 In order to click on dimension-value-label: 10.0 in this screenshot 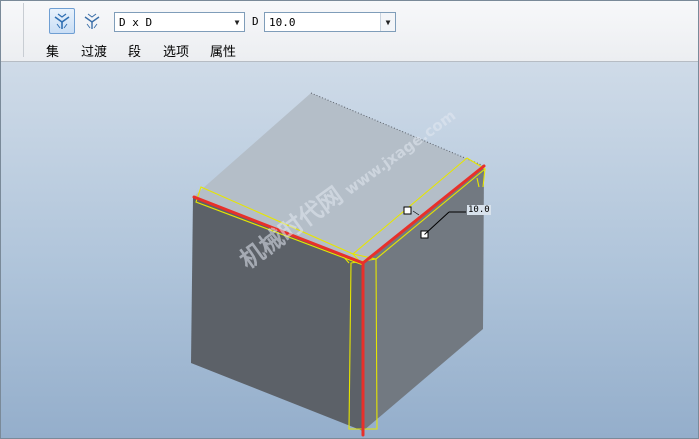, I will do `click(479, 210)`.